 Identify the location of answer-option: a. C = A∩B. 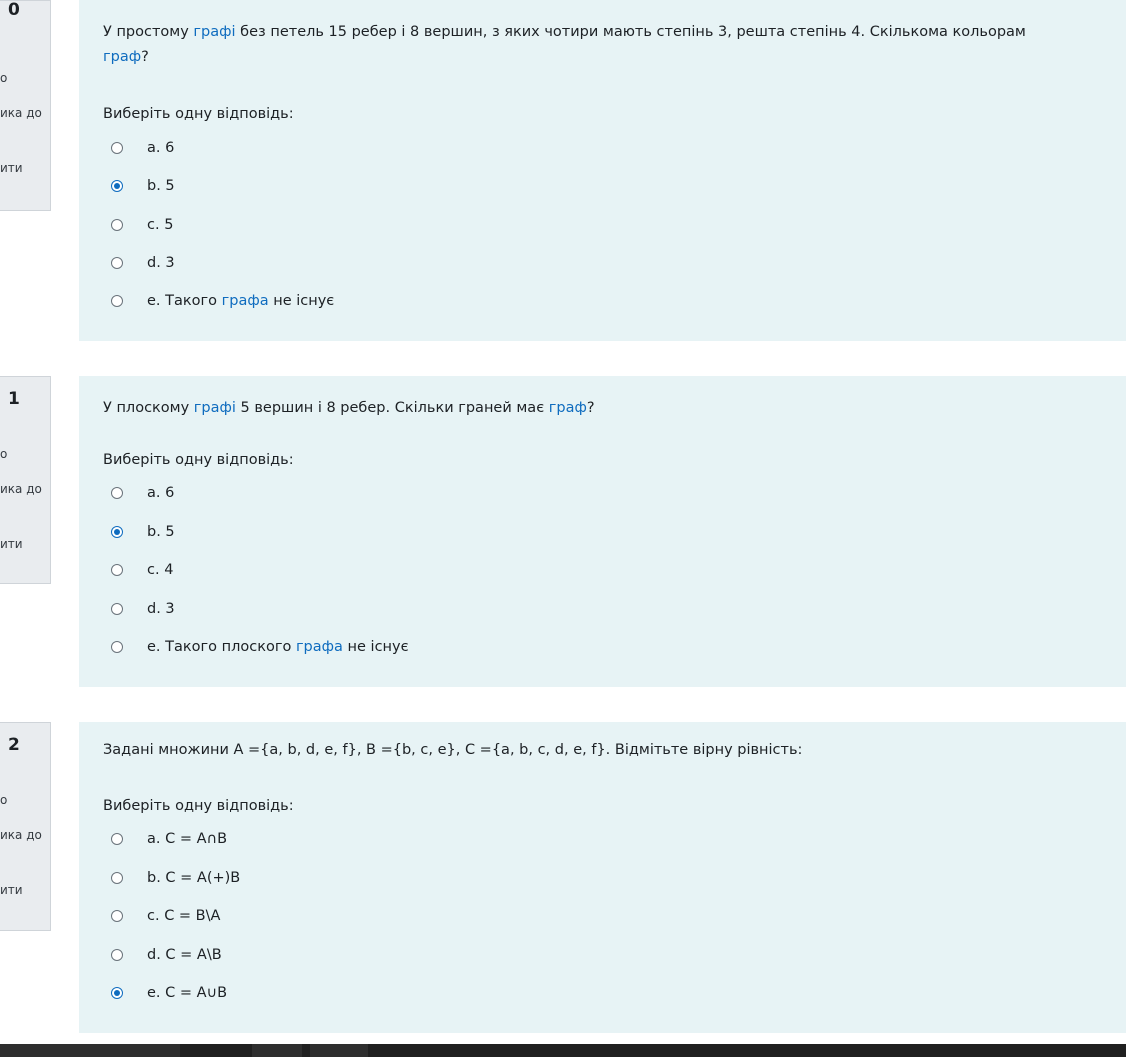
(169, 839).